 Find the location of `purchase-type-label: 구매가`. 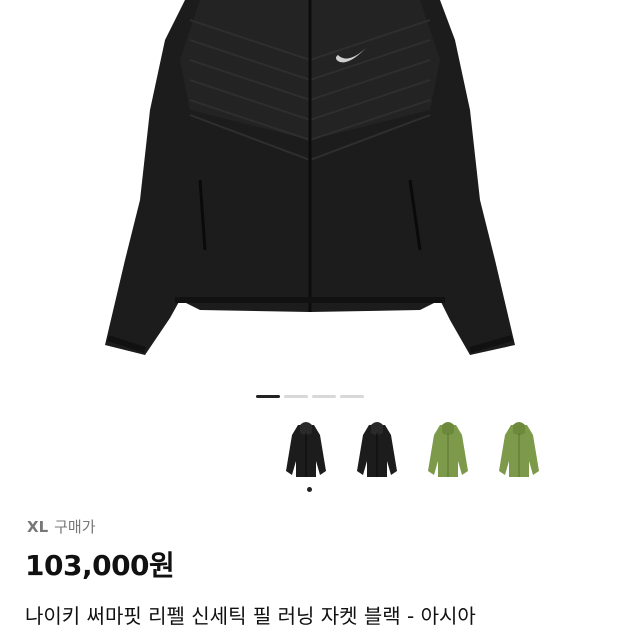

purchase-type-label: 구매가 is located at coordinates (75, 527).